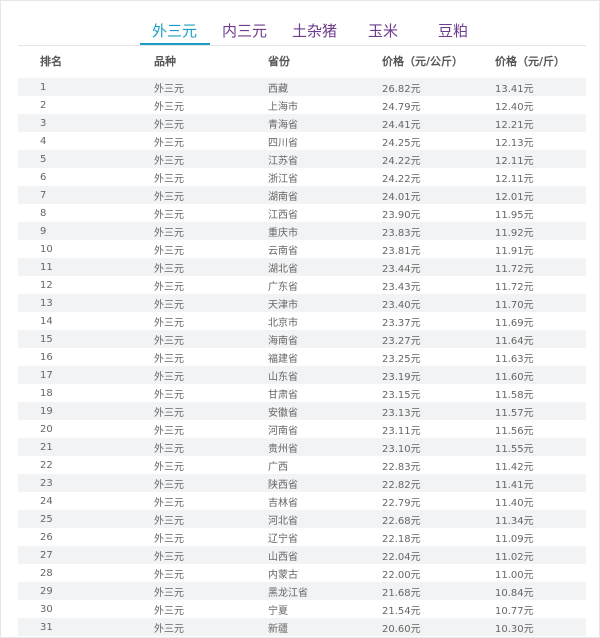 This screenshot has height=638, width=600. I want to click on cell-price-per-jin: 11.58元, so click(514, 395).